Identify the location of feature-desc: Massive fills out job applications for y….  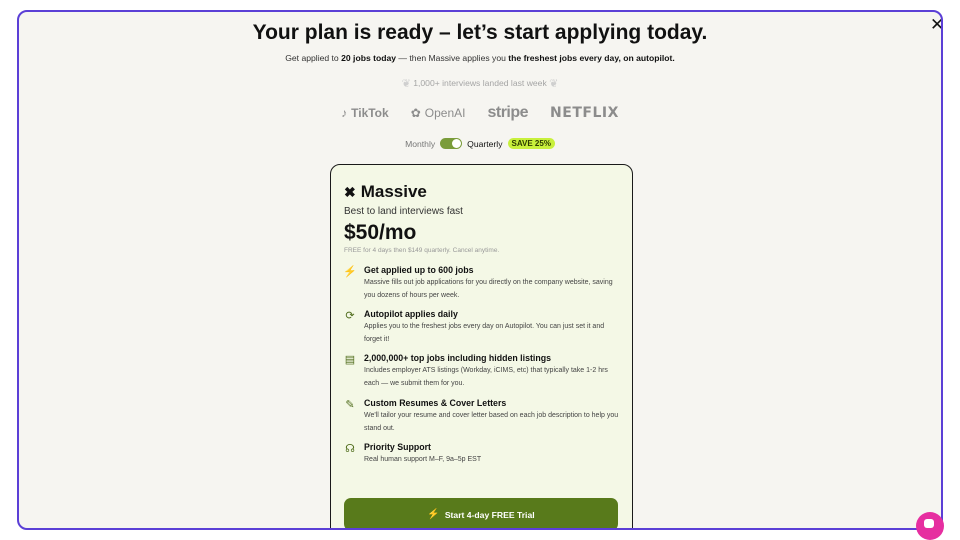
(488, 289).